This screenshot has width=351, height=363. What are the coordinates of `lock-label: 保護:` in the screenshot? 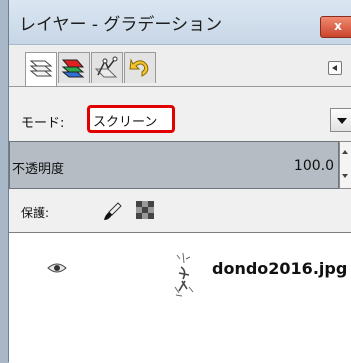 It's located at (35, 213).